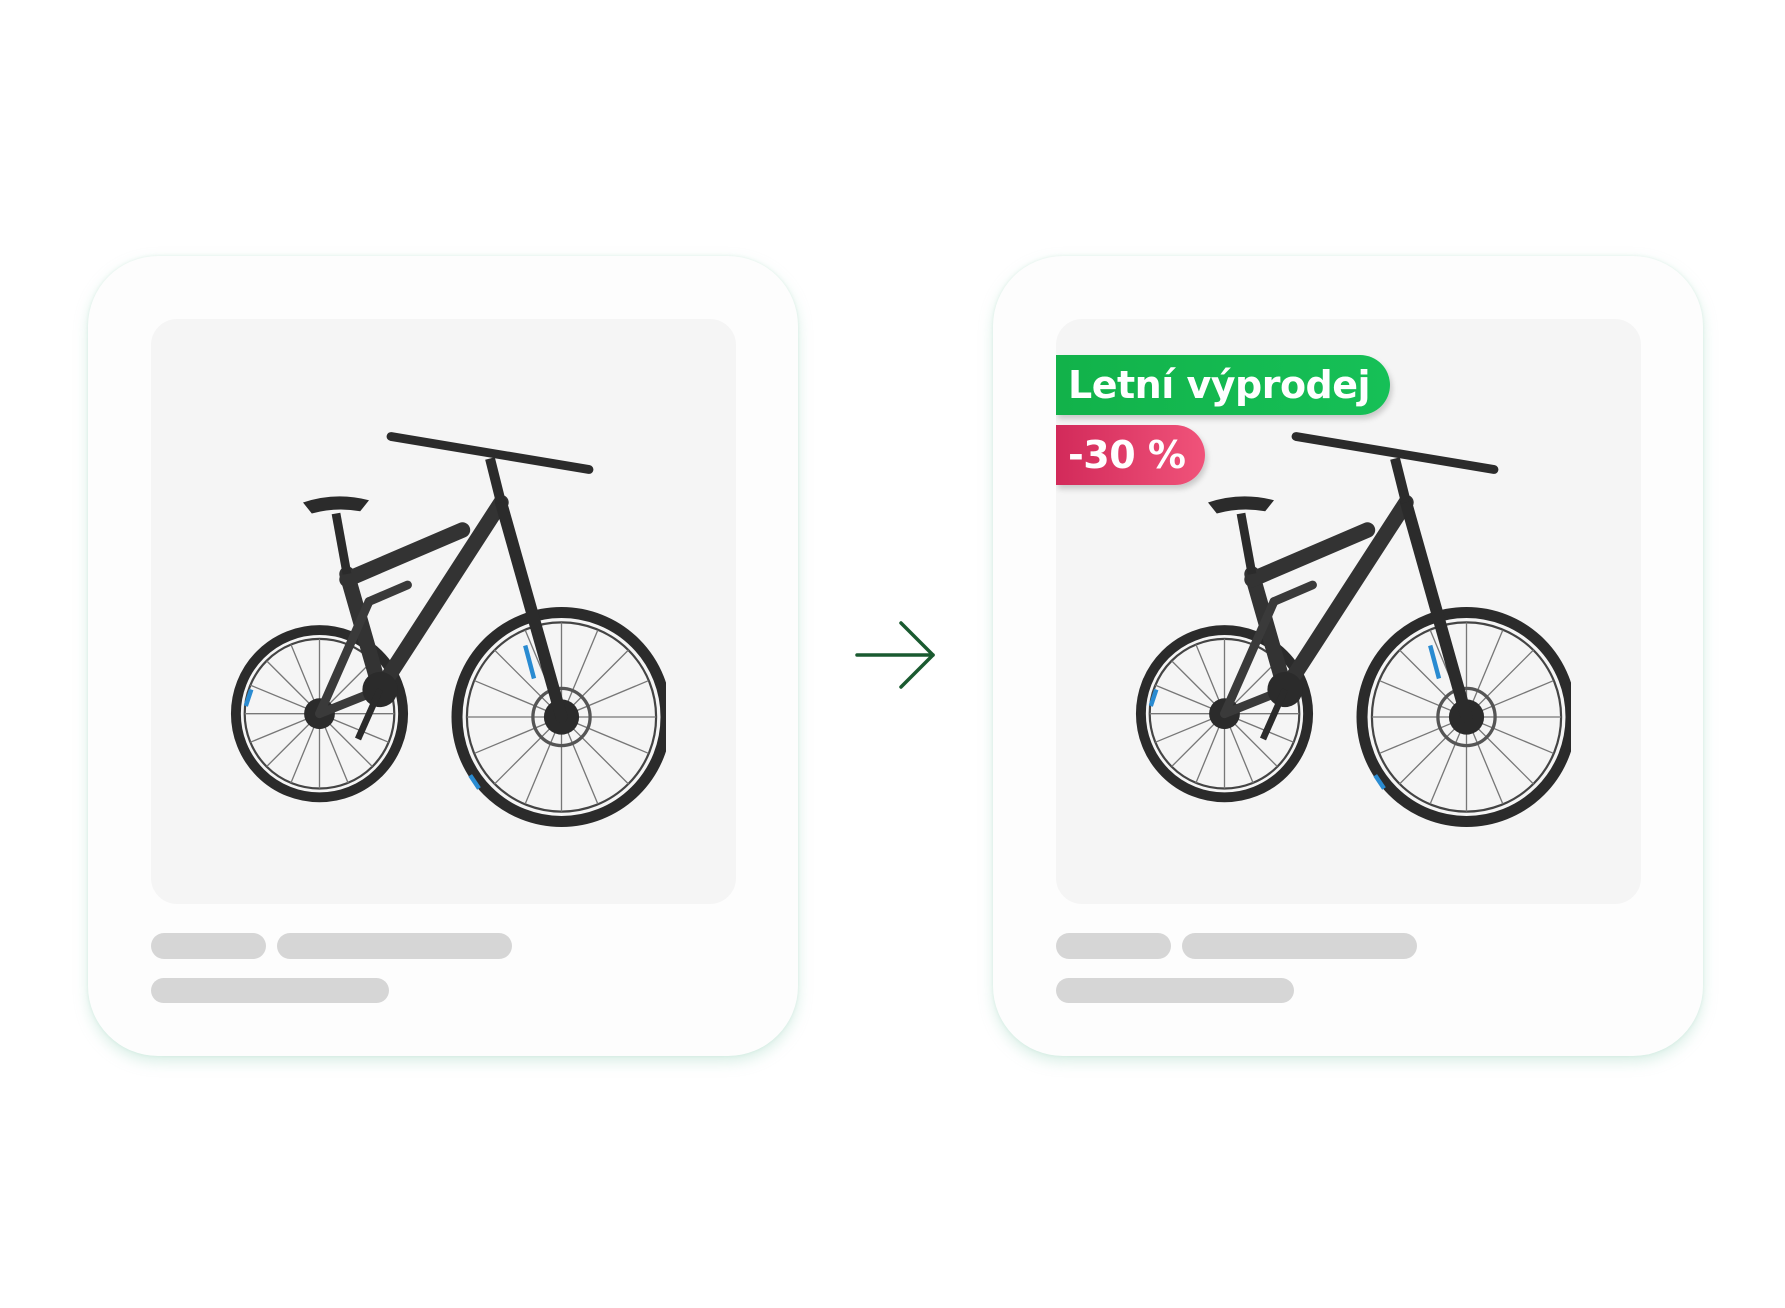 Image resolution: width=1785 pixels, height=1308 pixels. I want to click on product-image-area, so click(443, 611).